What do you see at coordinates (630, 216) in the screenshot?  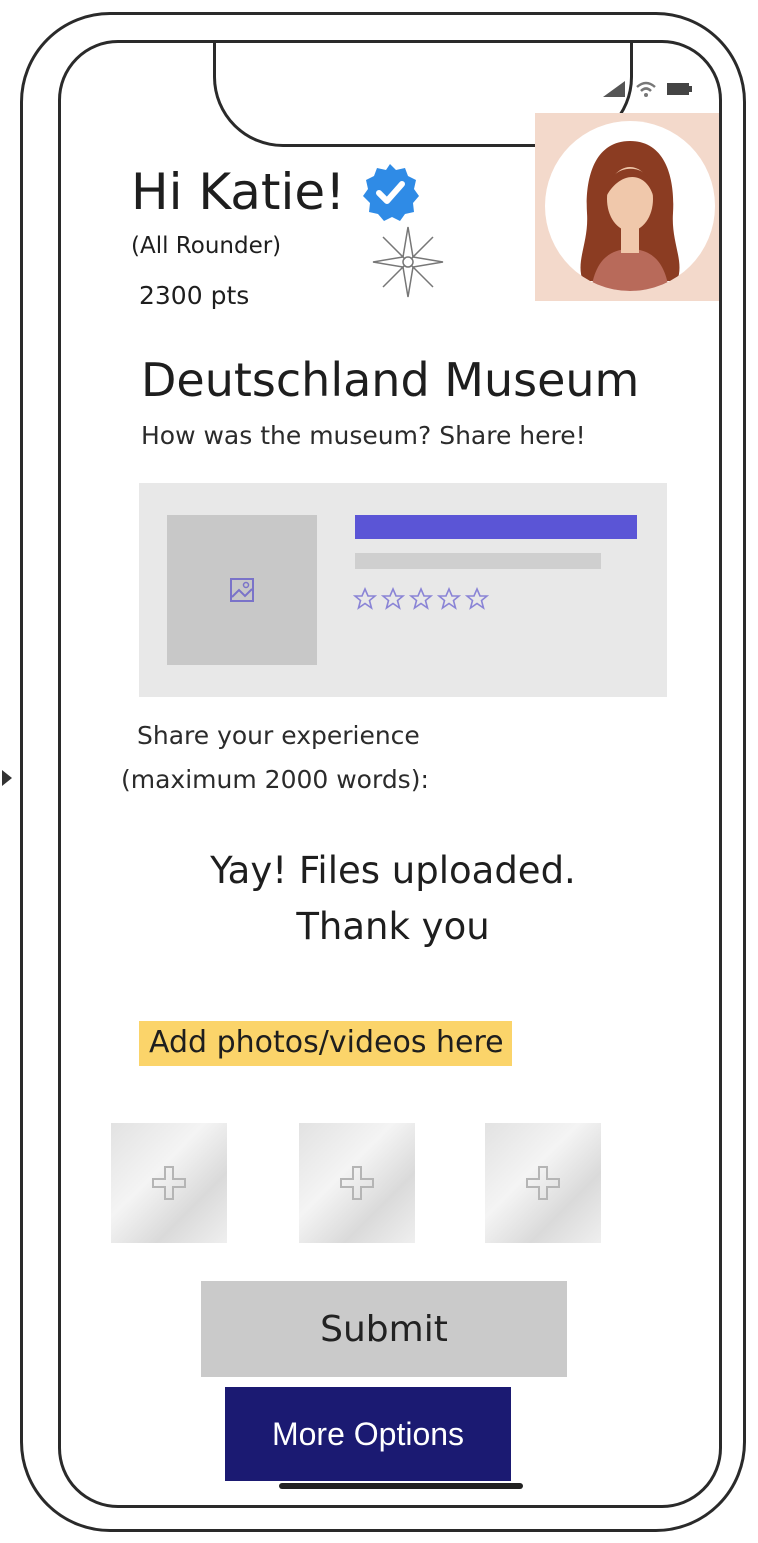 I see `avatar-portrait-icon` at bounding box center [630, 216].